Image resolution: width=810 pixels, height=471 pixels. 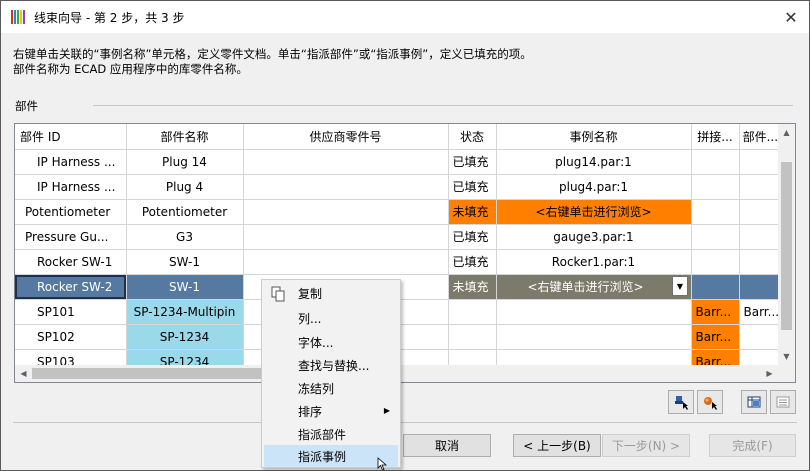 I want to click on cell-part-id: Rocker SW-1, so click(x=71, y=262).